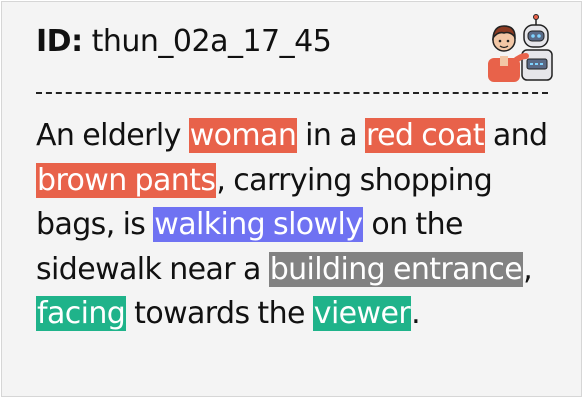  I want to click on caption-segment: An elderly, so click(112, 135).